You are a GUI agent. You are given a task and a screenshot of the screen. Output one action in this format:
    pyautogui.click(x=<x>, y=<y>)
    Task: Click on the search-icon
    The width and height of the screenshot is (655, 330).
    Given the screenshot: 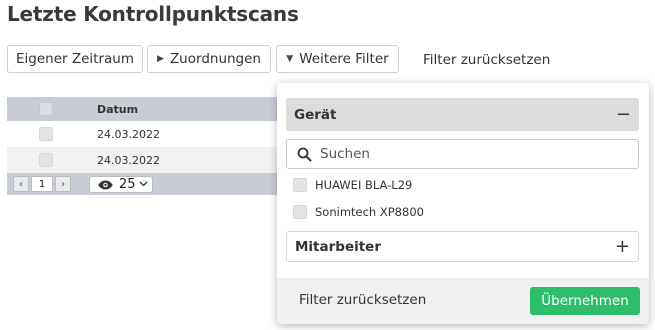 What is the action you would take?
    pyautogui.click(x=304, y=154)
    